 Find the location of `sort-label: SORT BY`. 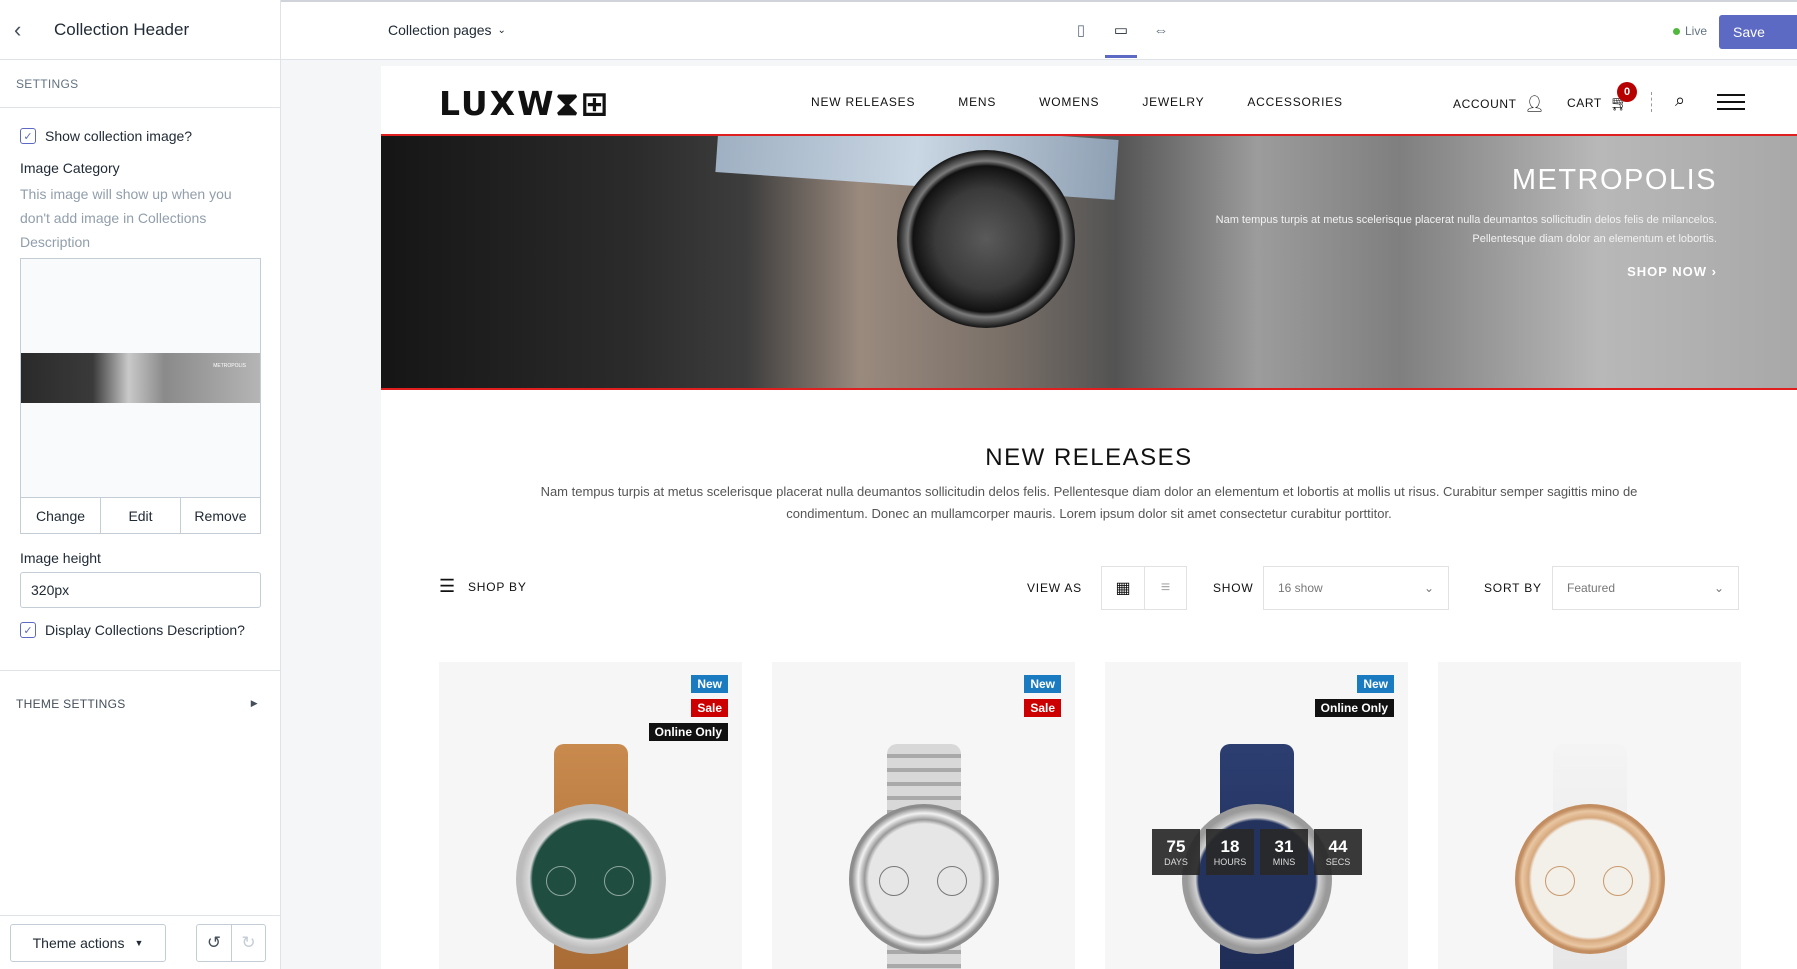

sort-label: SORT BY is located at coordinates (1513, 588).